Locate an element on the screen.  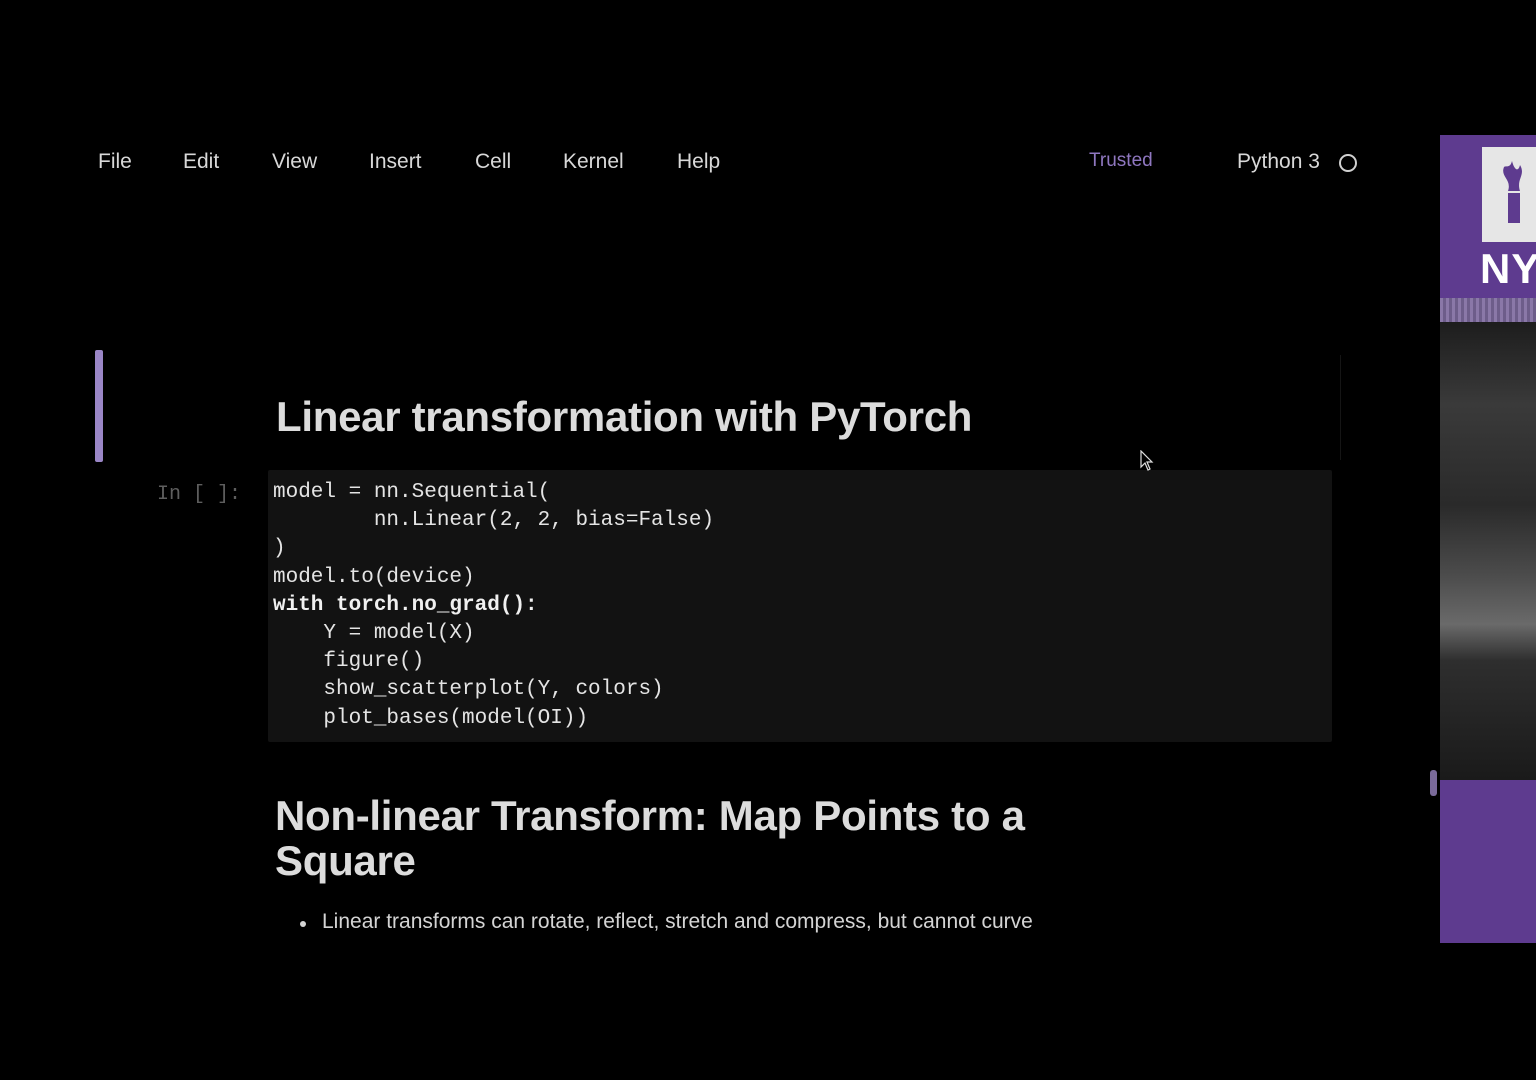
input-prompt: In [ ]: is located at coordinates (199, 494).